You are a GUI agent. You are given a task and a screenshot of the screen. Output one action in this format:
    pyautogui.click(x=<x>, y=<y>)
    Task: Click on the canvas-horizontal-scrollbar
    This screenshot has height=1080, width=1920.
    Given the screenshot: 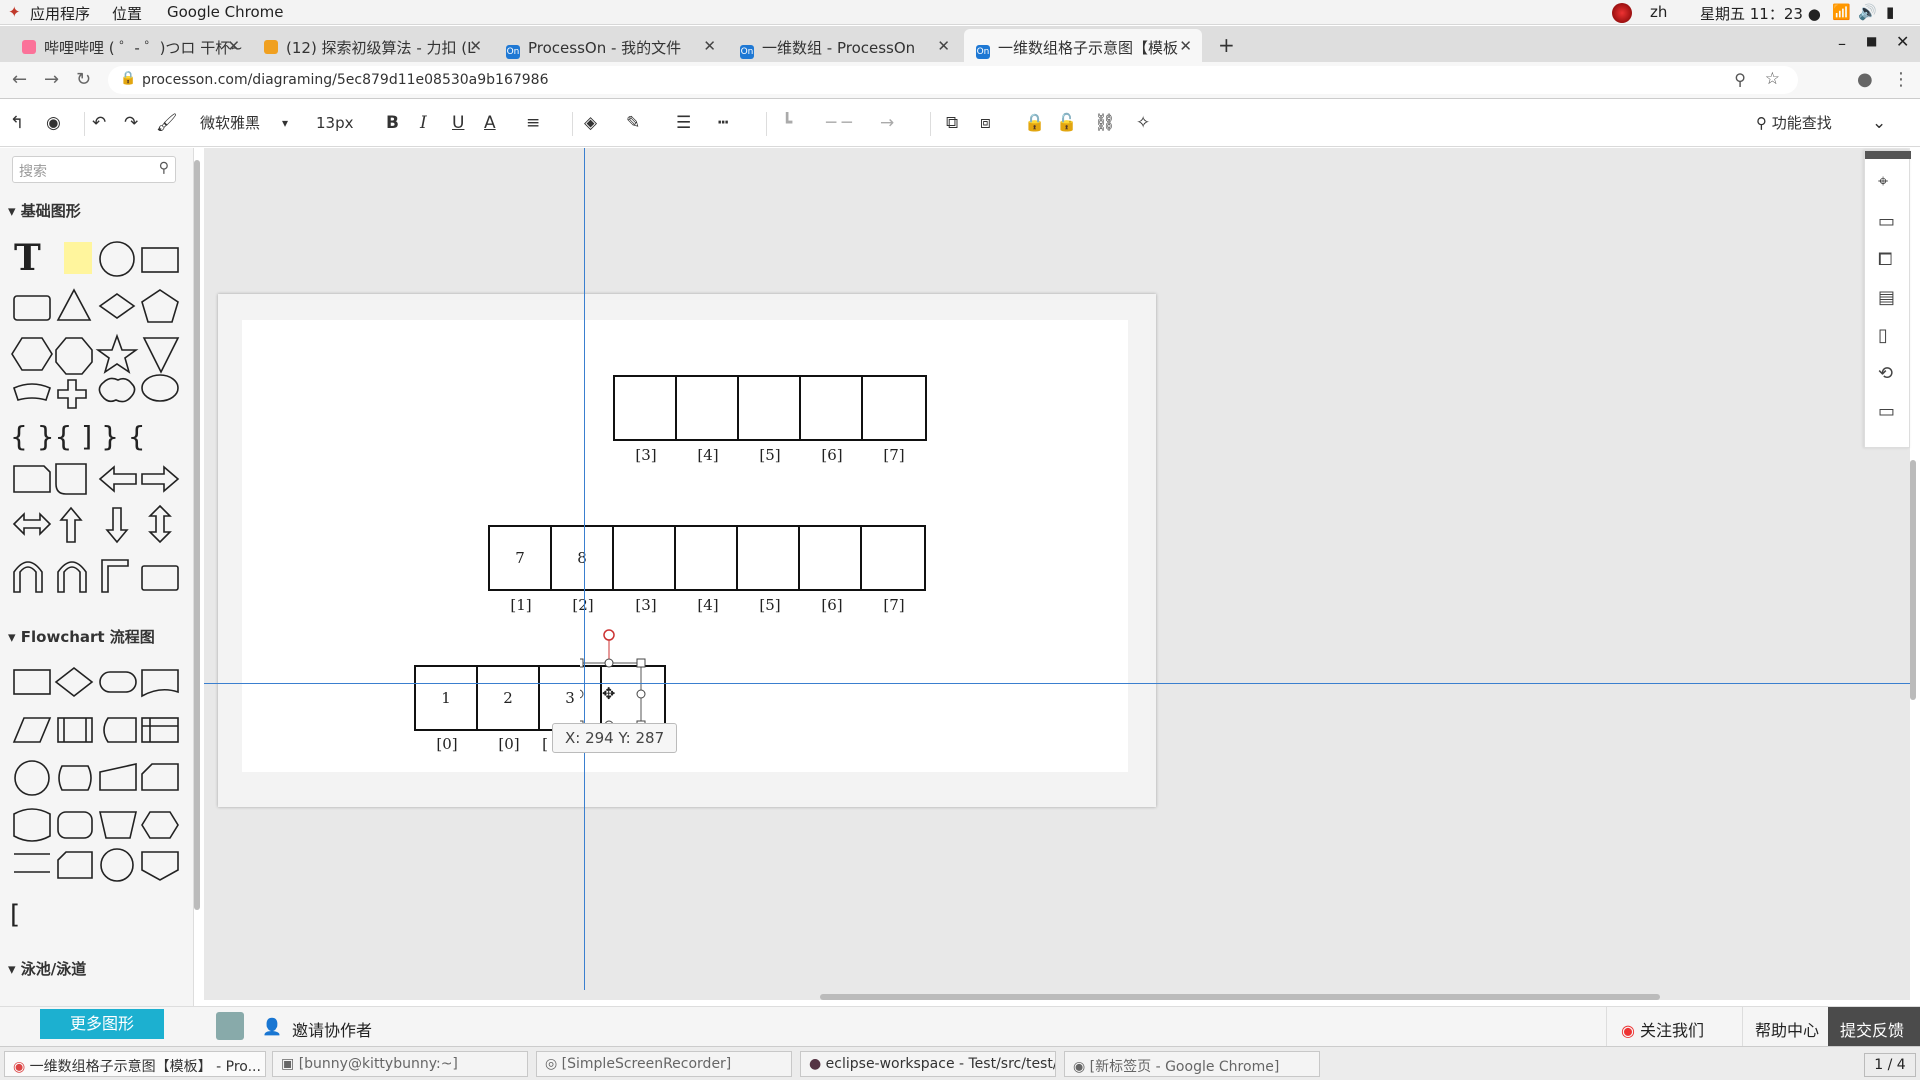 What is the action you would take?
    pyautogui.click(x=1240, y=997)
    